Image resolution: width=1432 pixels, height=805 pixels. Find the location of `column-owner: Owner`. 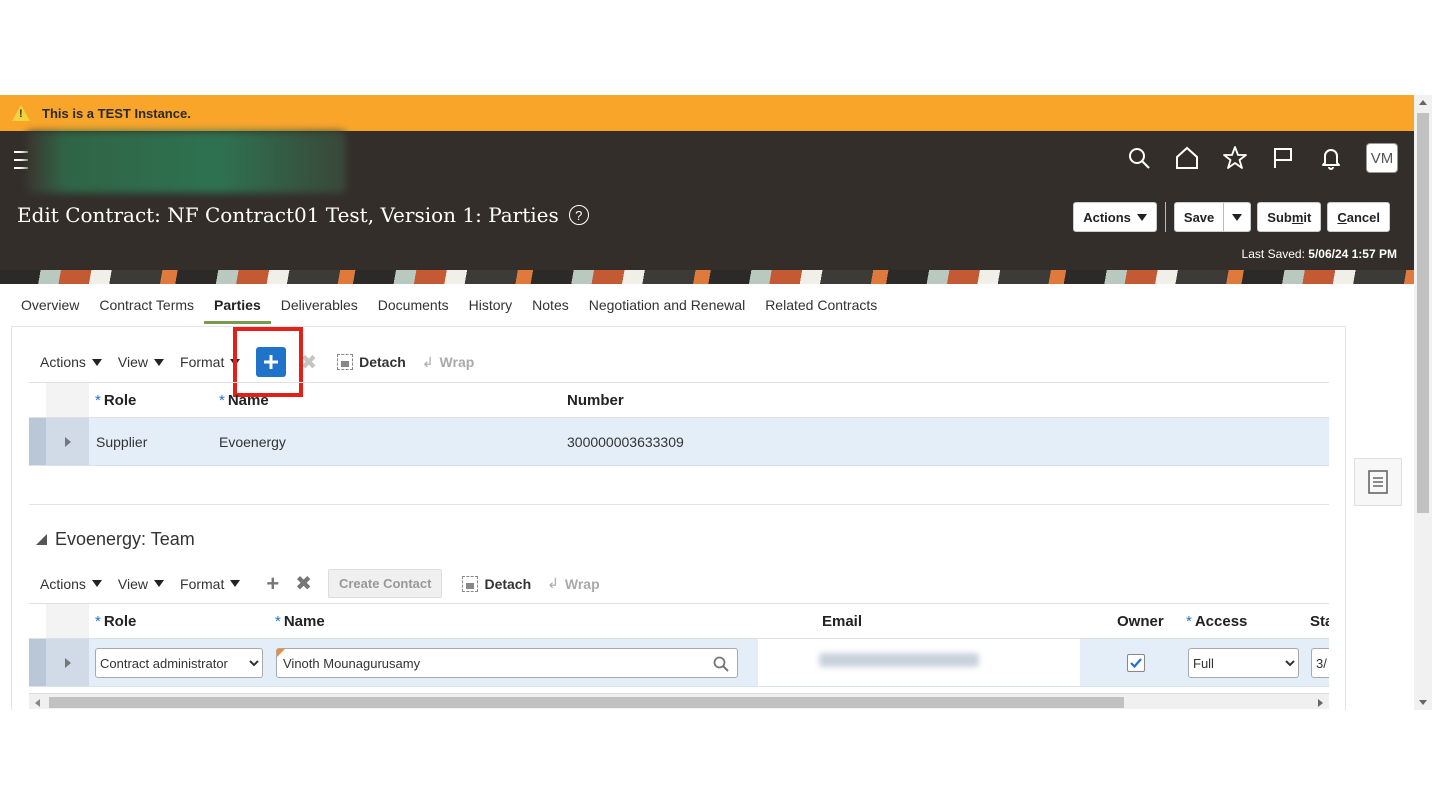

column-owner: Owner is located at coordinates (1140, 621).